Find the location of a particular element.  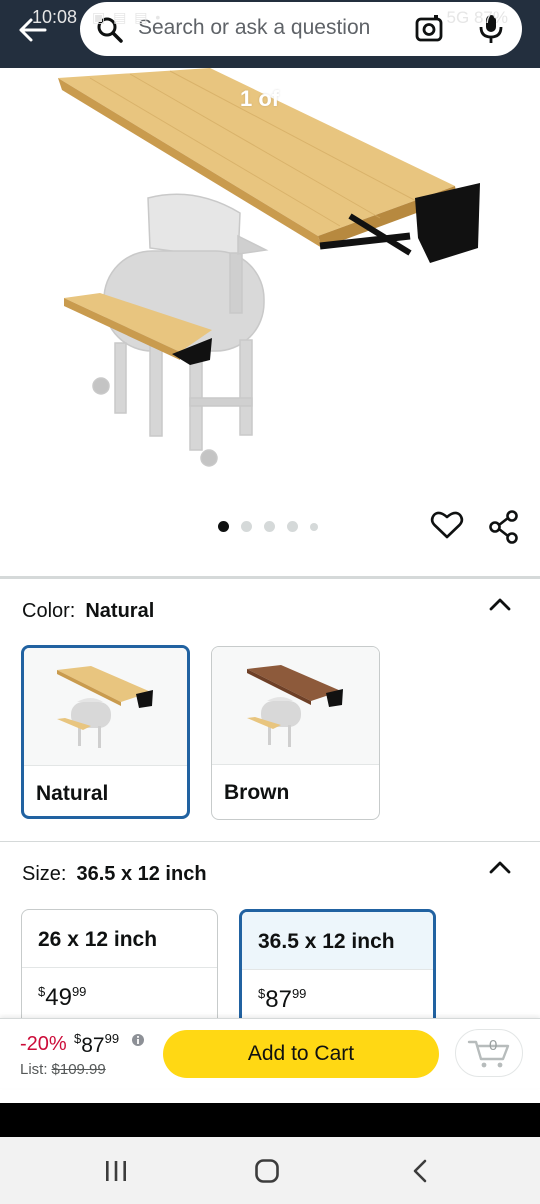

chevron-left-icon is located at coordinates (420, 1171).